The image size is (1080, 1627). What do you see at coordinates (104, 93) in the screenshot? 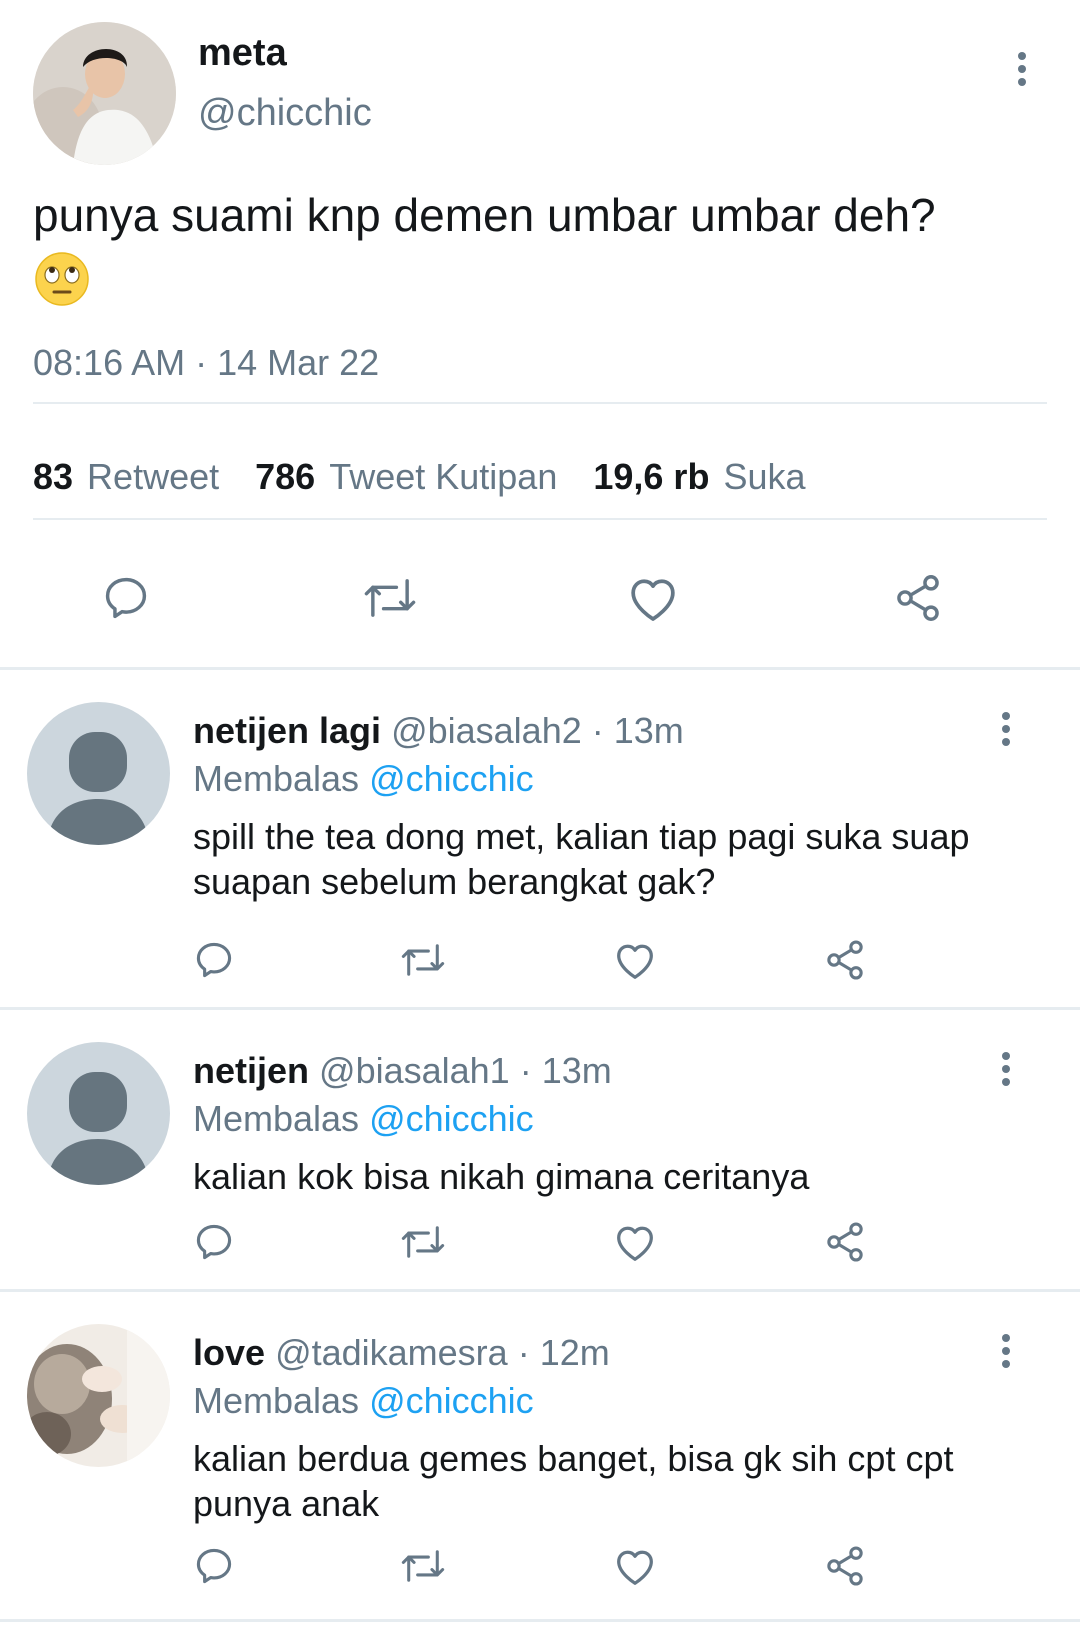
I see `author-avatar` at bounding box center [104, 93].